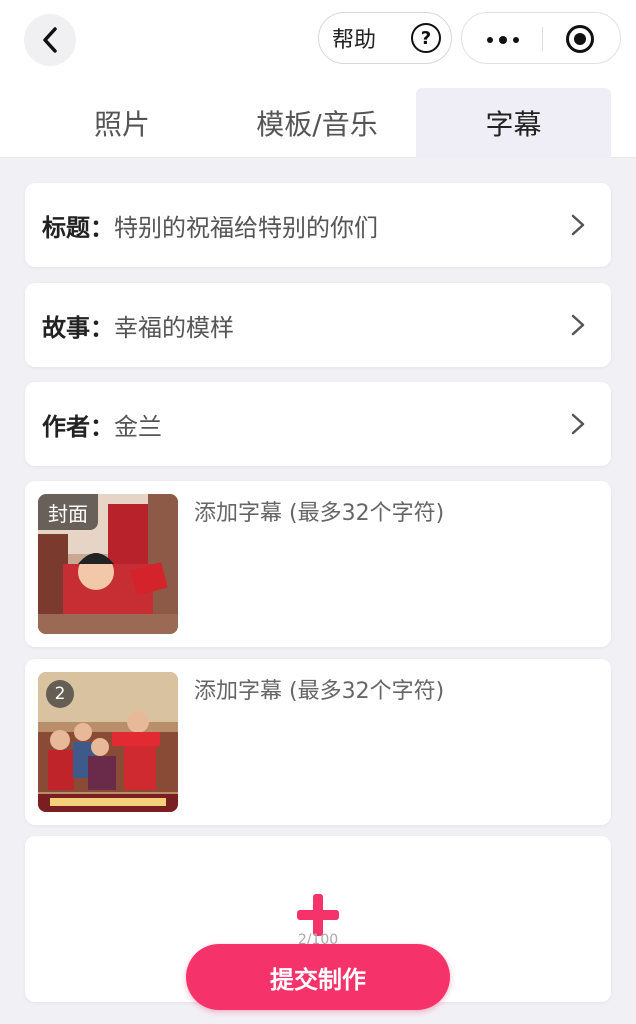  Describe the element at coordinates (68, 512) in the screenshot. I see `cover-badge: 封面` at that location.